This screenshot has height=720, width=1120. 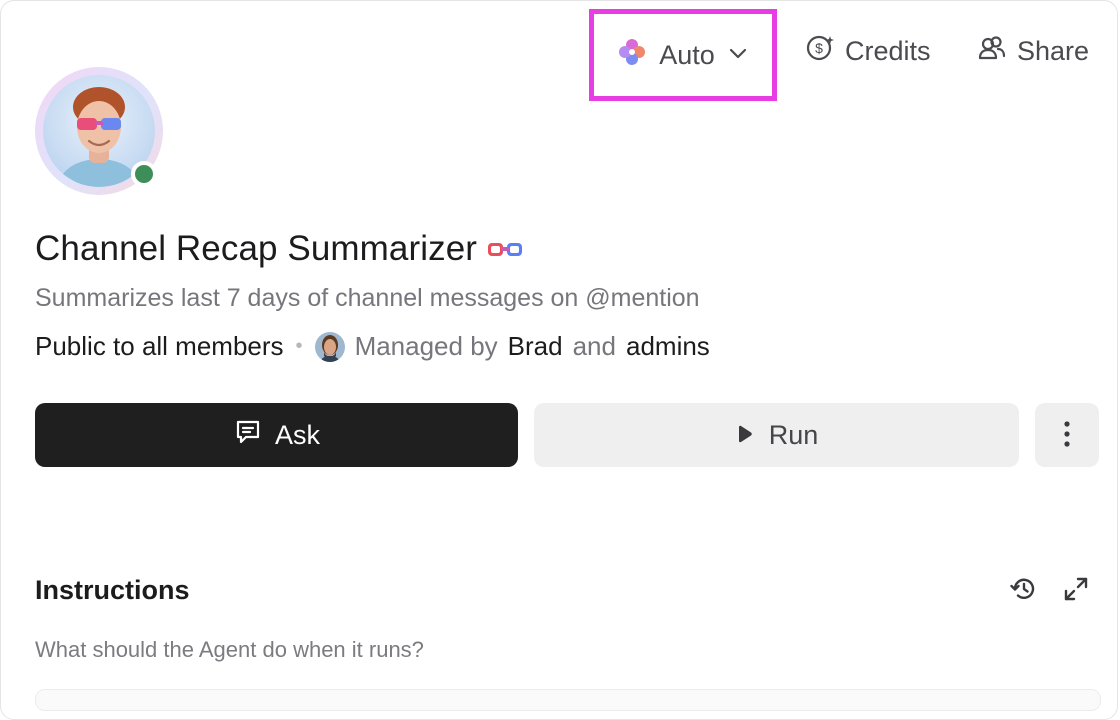 I want to click on ask-label: Ask, so click(x=297, y=434).